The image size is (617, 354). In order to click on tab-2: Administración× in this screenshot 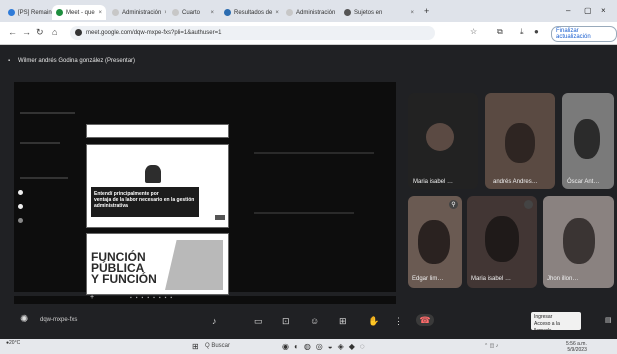, I will do `click(137, 12)`.